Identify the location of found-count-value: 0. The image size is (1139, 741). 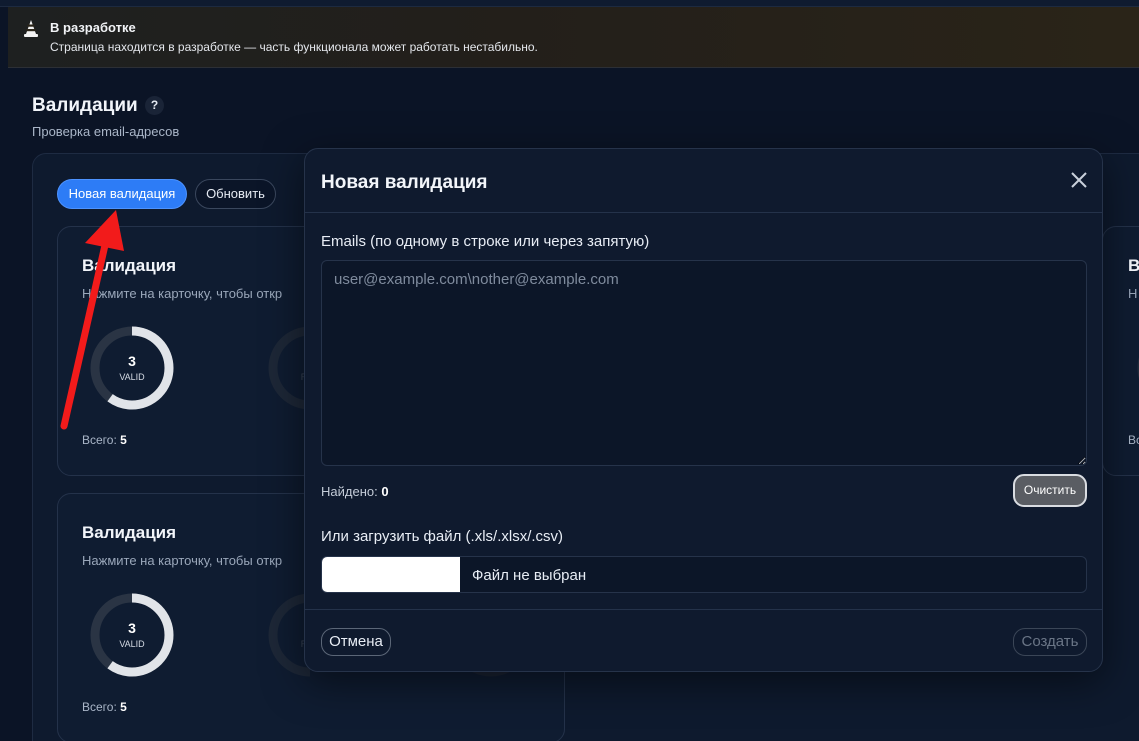
(385, 491).